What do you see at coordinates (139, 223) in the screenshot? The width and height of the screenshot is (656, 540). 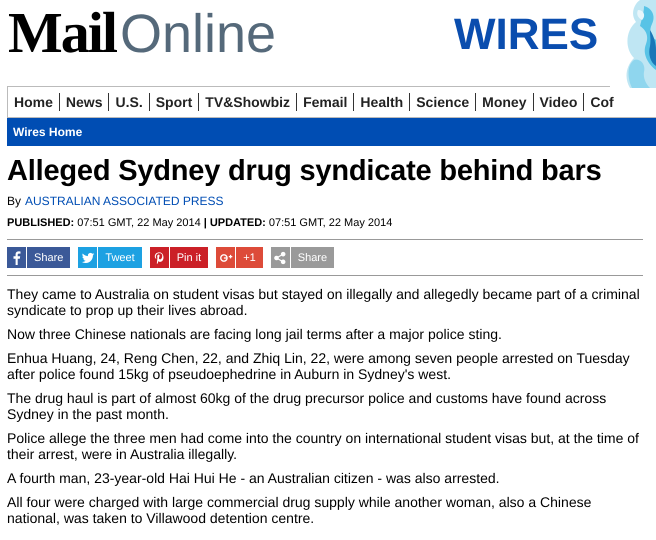 I see `published-date: 07:51 GMT, 22 May 2014` at bounding box center [139, 223].